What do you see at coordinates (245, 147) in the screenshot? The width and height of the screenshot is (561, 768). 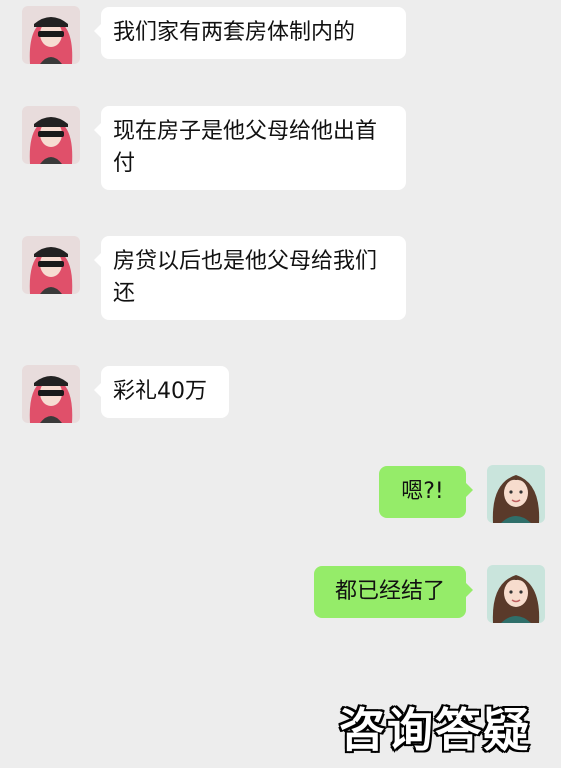 I see `message-text: 现在房子是他父母给他出首付` at bounding box center [245, 147].